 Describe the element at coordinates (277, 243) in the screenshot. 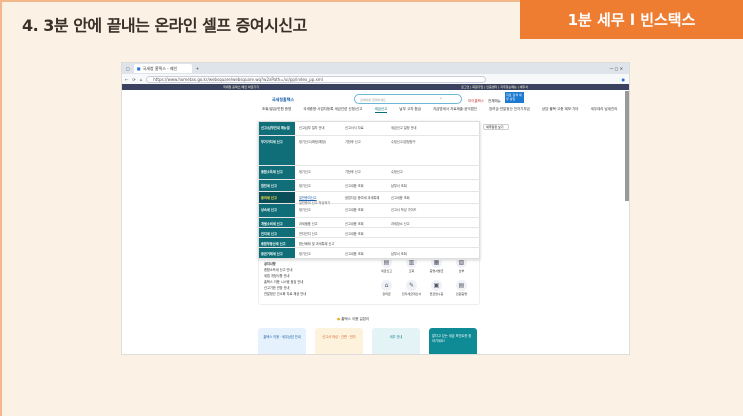

I see `menu-category: 종합부동산세 신고` at that location.